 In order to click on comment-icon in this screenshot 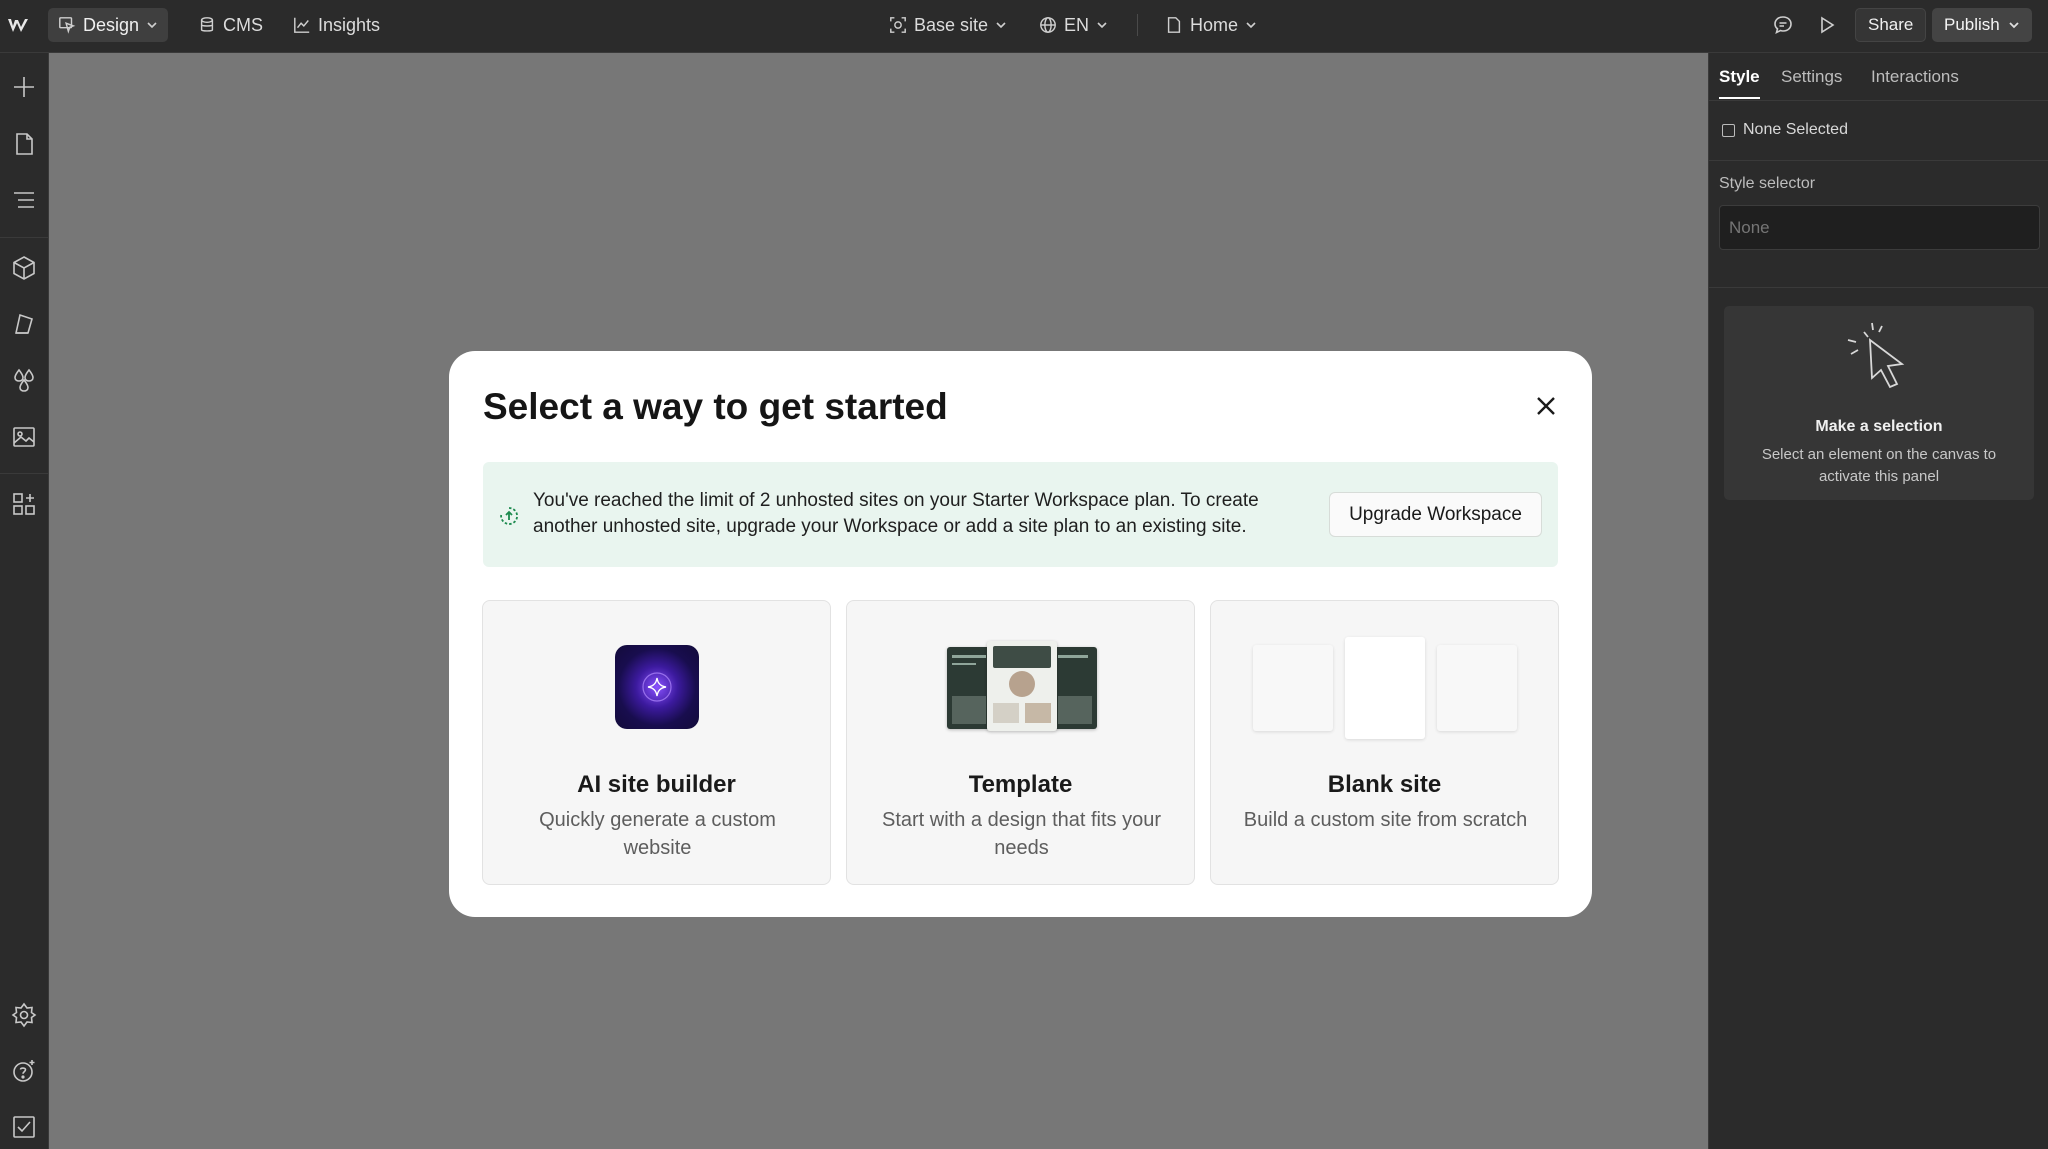, I will do `click(1783, 25)`.